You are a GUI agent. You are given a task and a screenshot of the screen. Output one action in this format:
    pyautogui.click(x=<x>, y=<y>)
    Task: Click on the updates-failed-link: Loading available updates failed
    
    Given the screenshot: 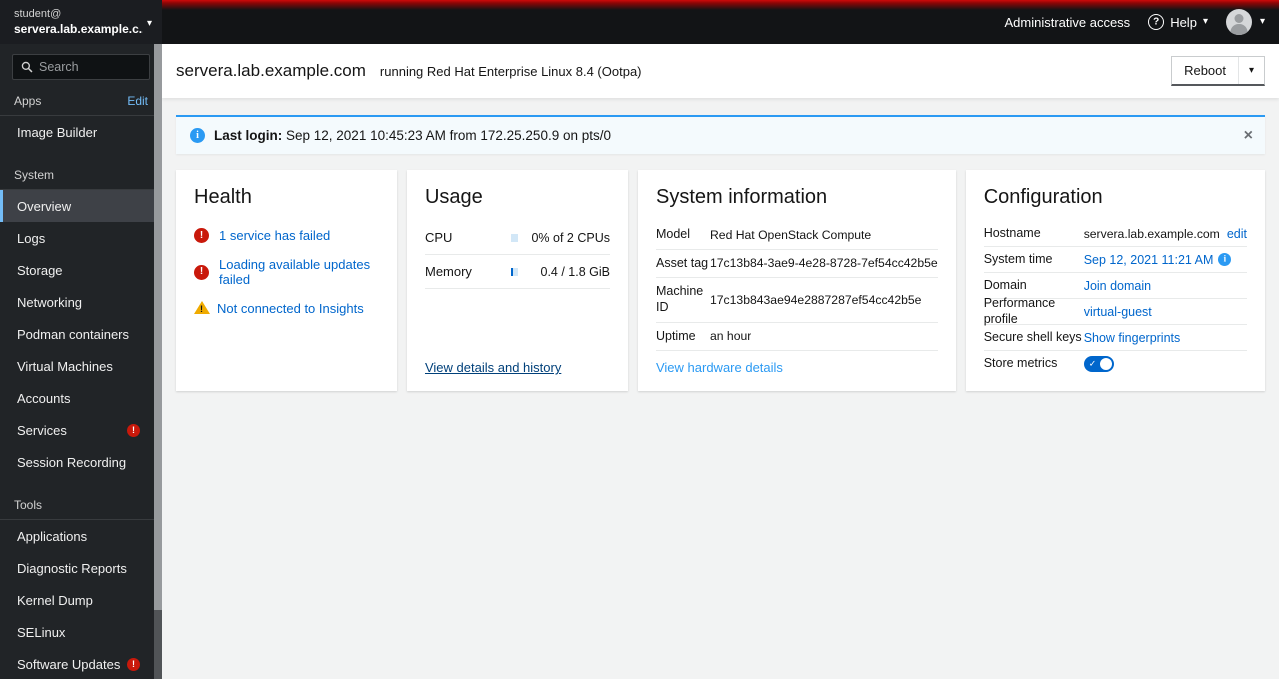 What is the action you would take?
    pyautogui.click(x=299, y=272)
    